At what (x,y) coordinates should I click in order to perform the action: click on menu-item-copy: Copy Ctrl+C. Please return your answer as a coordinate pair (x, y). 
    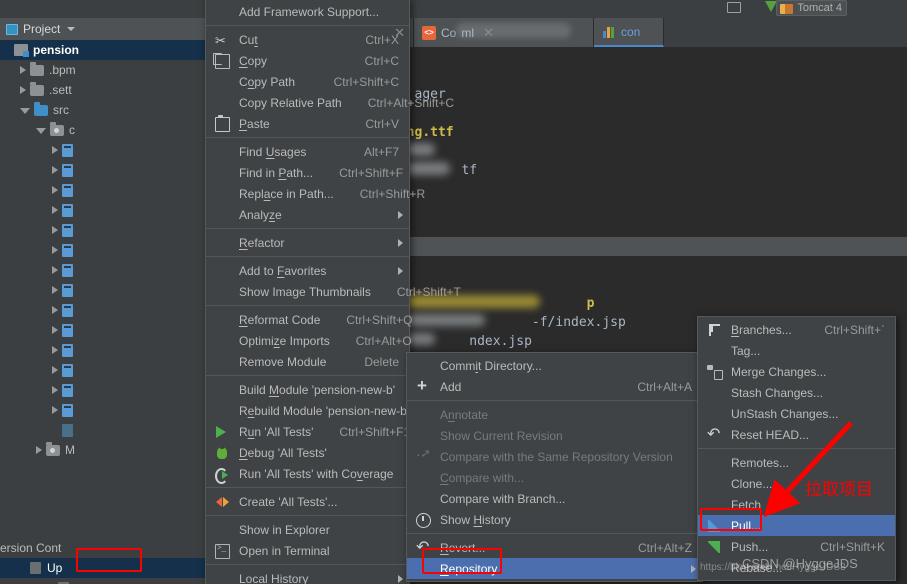
    Looking at the image, I should click on (307, 60).